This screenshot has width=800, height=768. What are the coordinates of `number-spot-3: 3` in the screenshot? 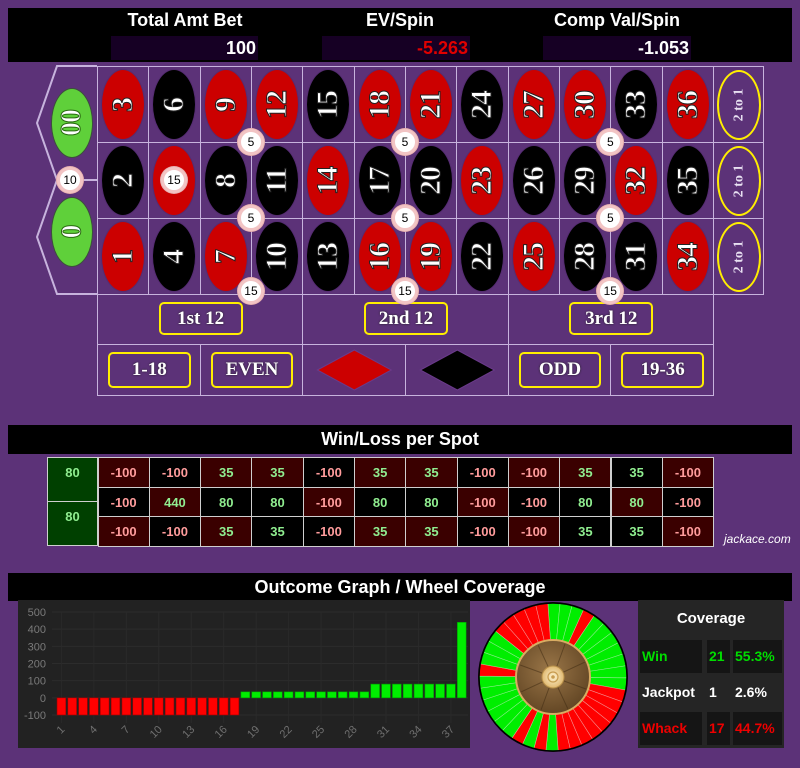 It's located at (123, 104).